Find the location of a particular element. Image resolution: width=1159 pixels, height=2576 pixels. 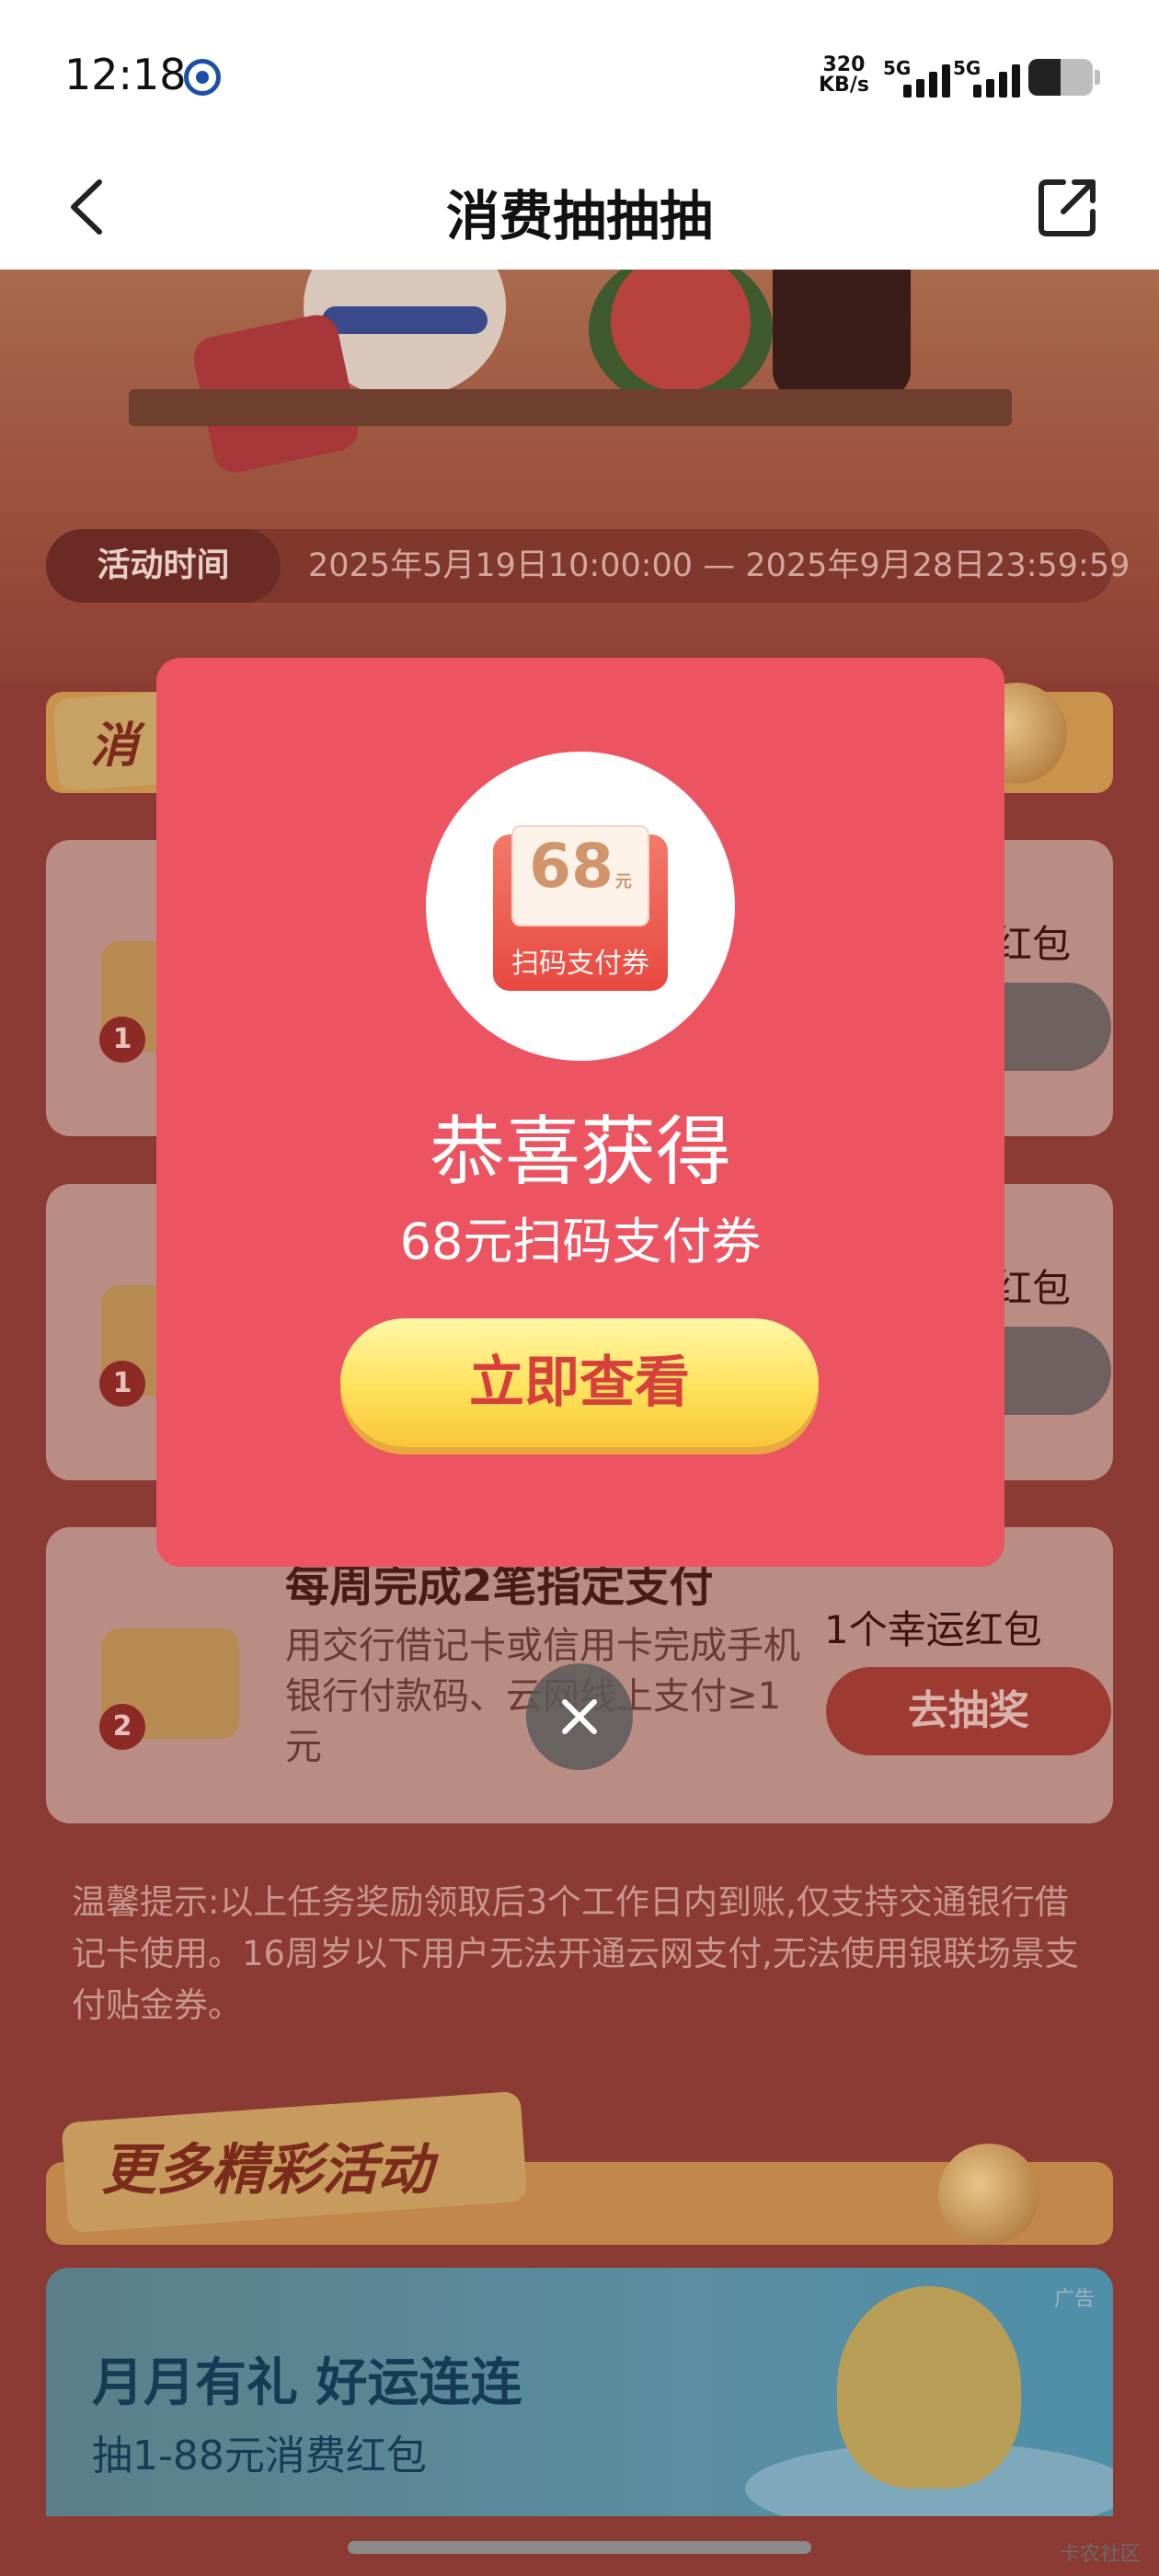

ad-banner: 广告 月月有礼 好运连连 抽1-88元消费红包 is located at coordinates (579, 2392).